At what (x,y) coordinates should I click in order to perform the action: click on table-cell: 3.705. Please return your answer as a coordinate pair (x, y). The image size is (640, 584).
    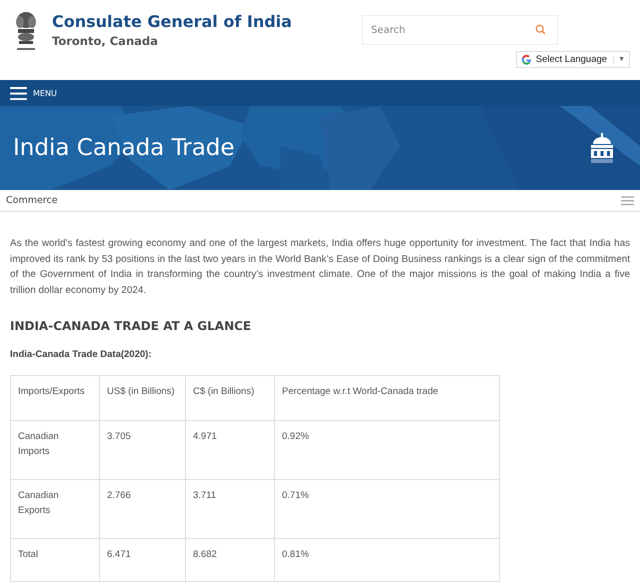
    Looking at the image, I should click on (143, 450).